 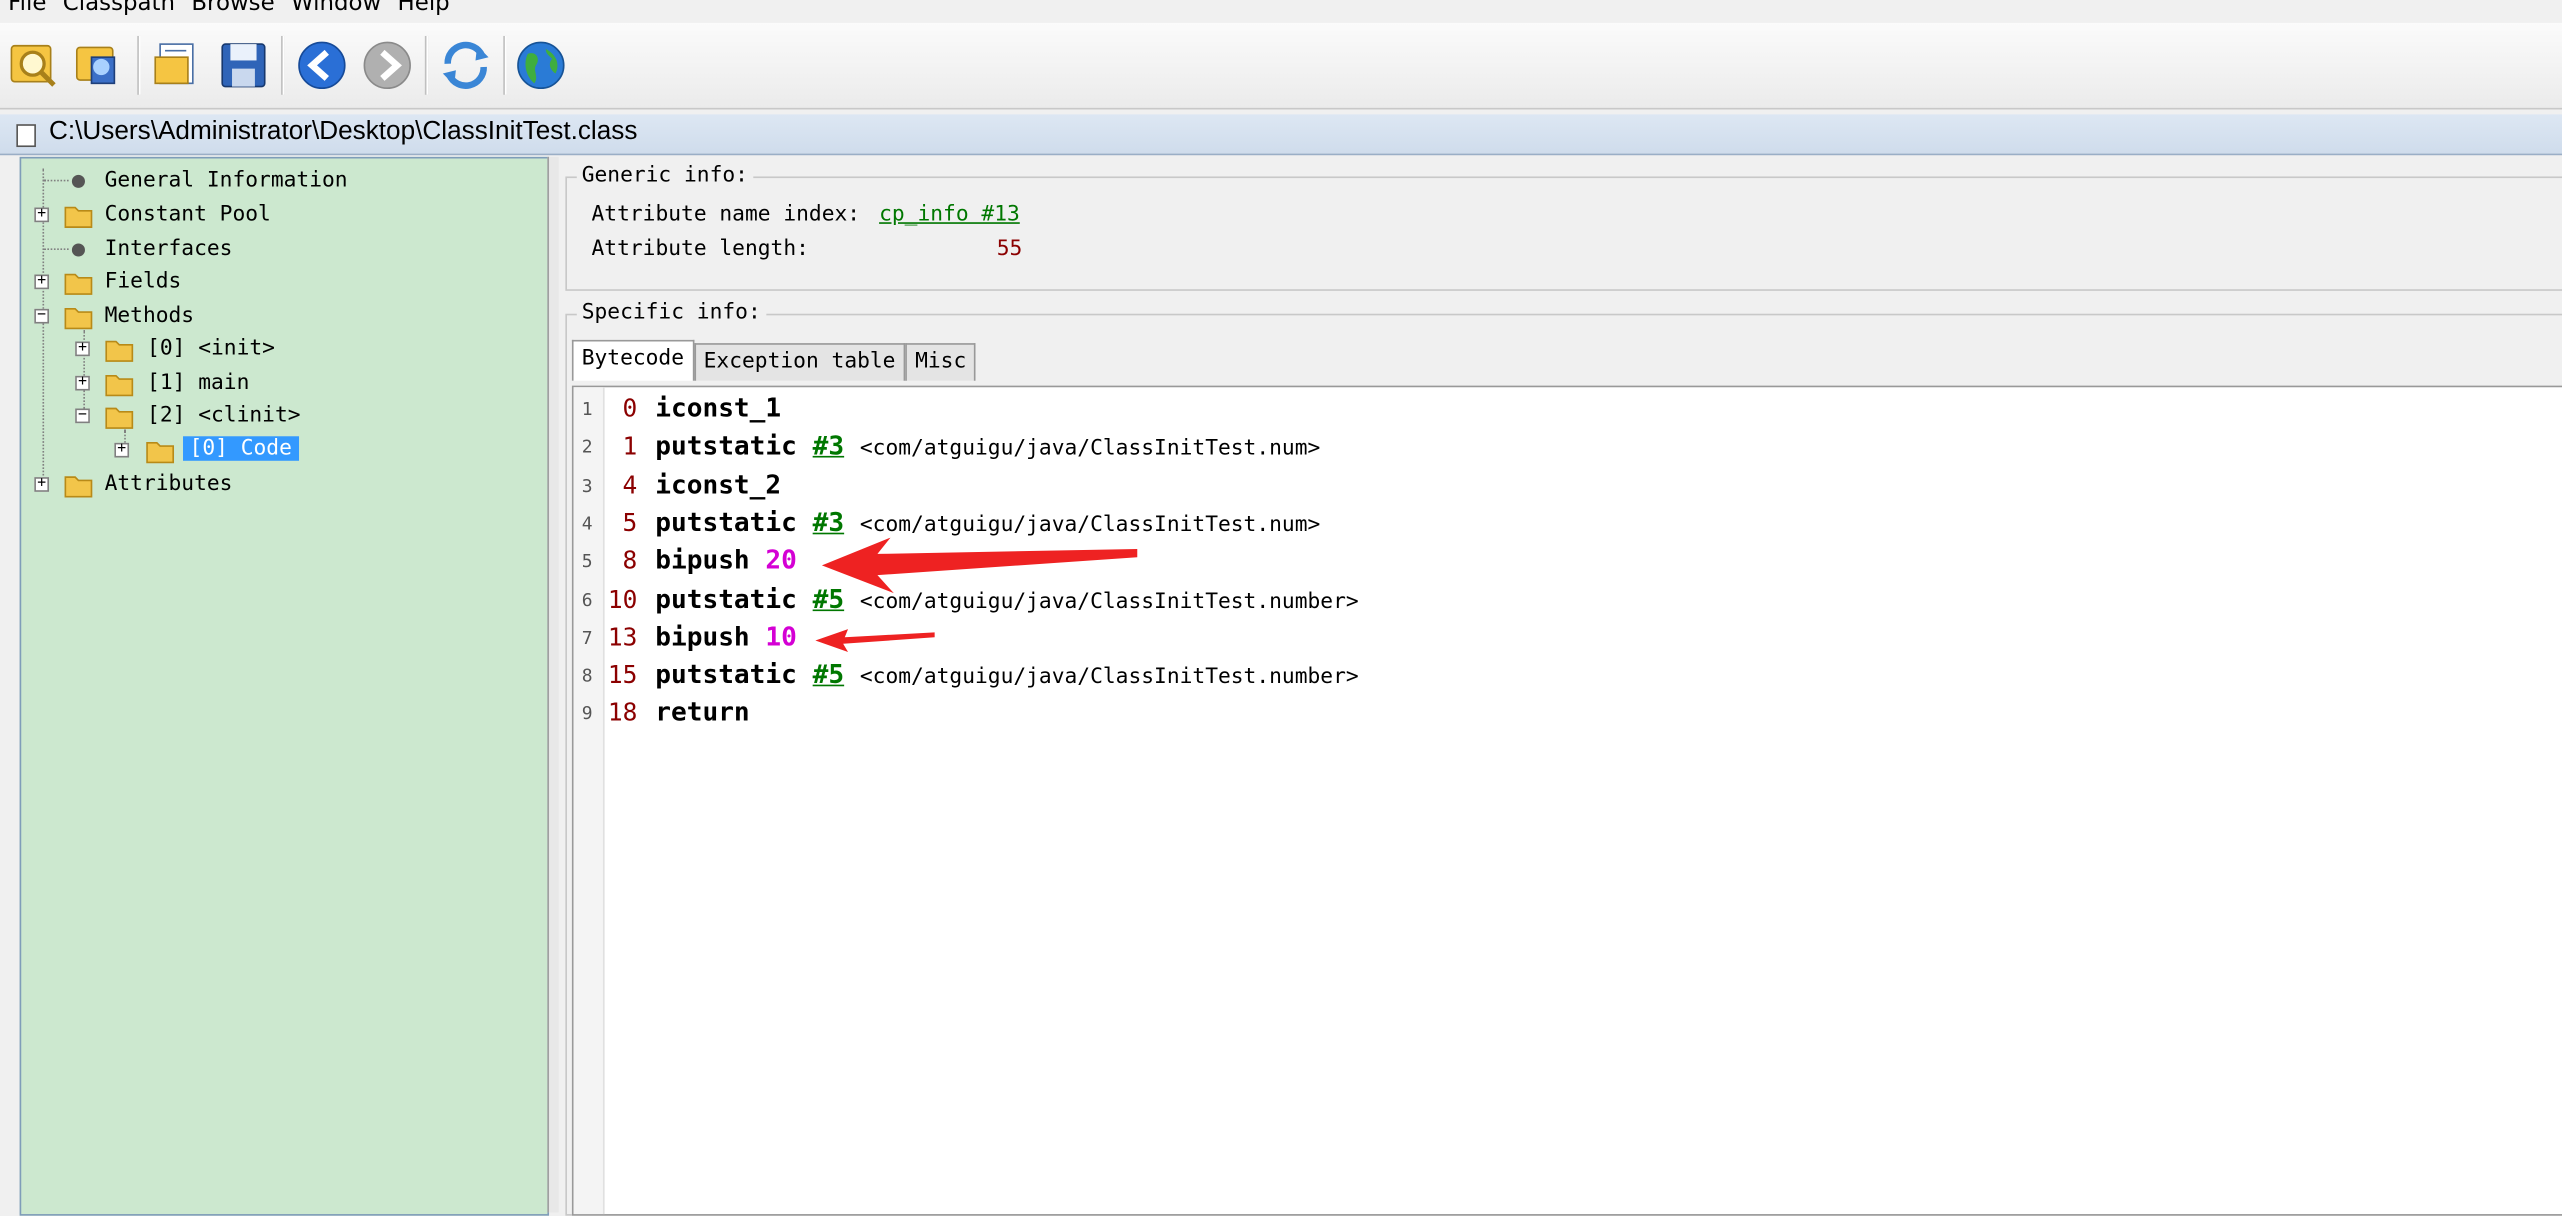 I want to click on menu-browse: Browse, so click(x=232, y=8).